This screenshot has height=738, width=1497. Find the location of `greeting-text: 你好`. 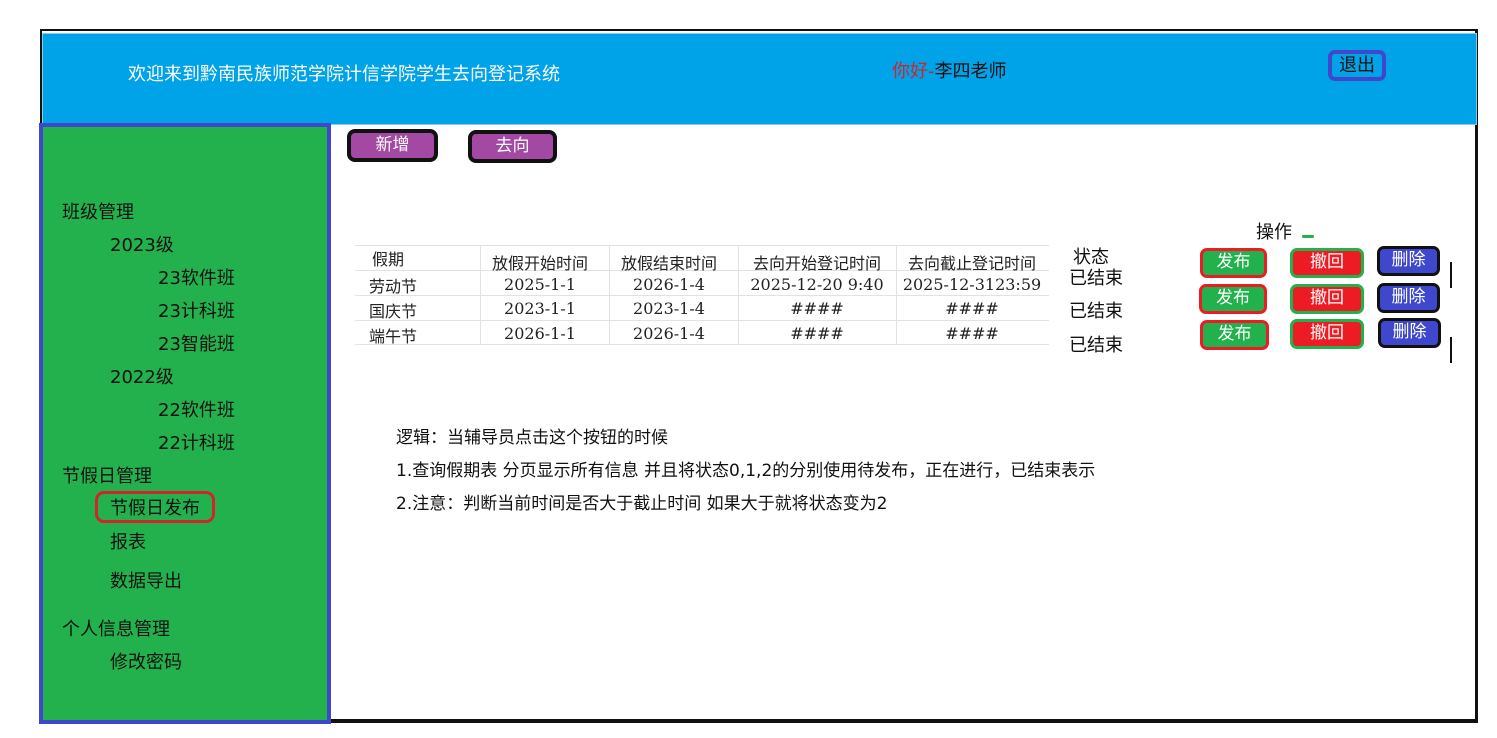

greeting-text: 你好 is located at coordinates (910, 71).